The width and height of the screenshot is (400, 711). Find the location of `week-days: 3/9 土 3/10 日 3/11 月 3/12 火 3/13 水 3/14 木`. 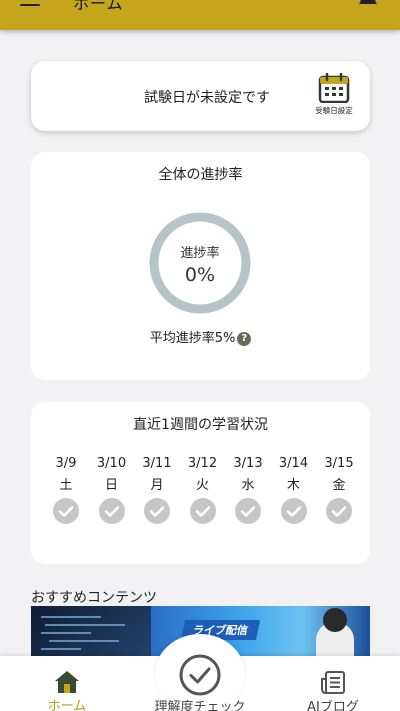

week-days: 3/9 土 3/10 日 3/11 月 3/12 火 3/13 水 3/14 木 is located at coordinates (206, 496).